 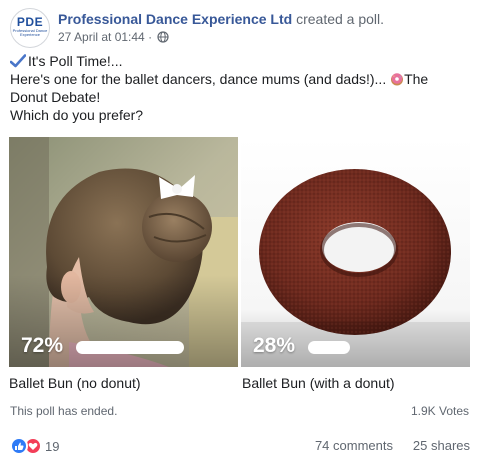 What do you see at coordinates (240, 446) in the screenshot?
I see `engagement-bar: 19 74 comments 25 shares` at bounding box center [240, 446].